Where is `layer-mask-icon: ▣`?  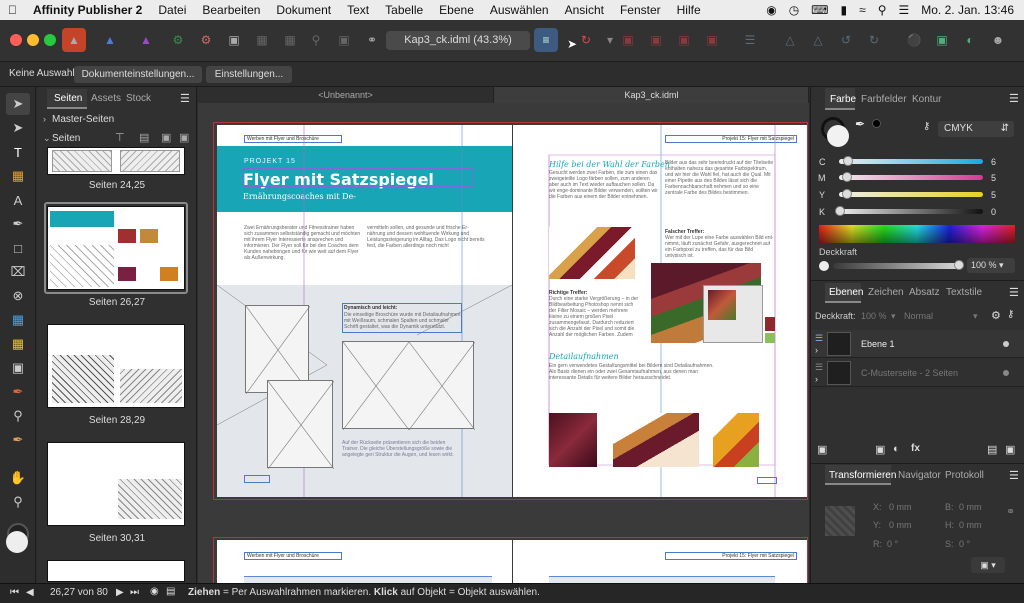
layer-mask-icon: ▣ is located at coordinates (880, 449).